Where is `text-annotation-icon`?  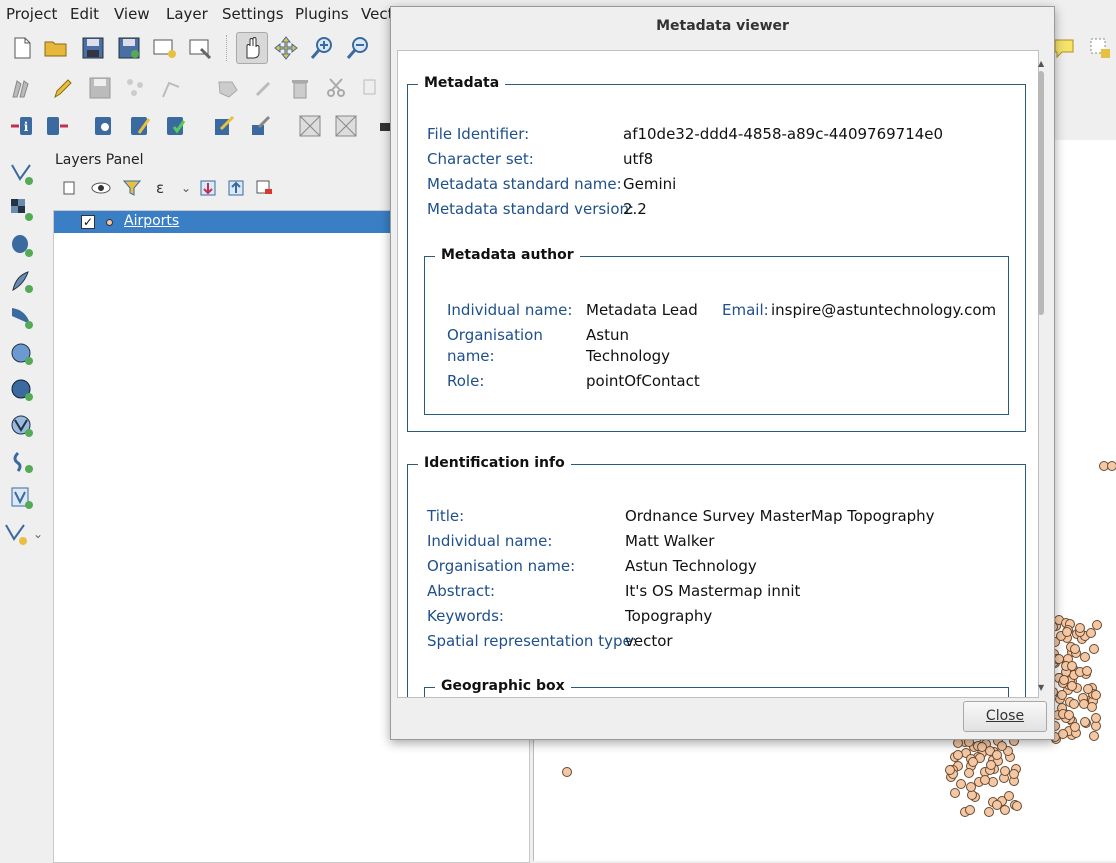 text-annotation-icon is located at coordinates (1100, 48).